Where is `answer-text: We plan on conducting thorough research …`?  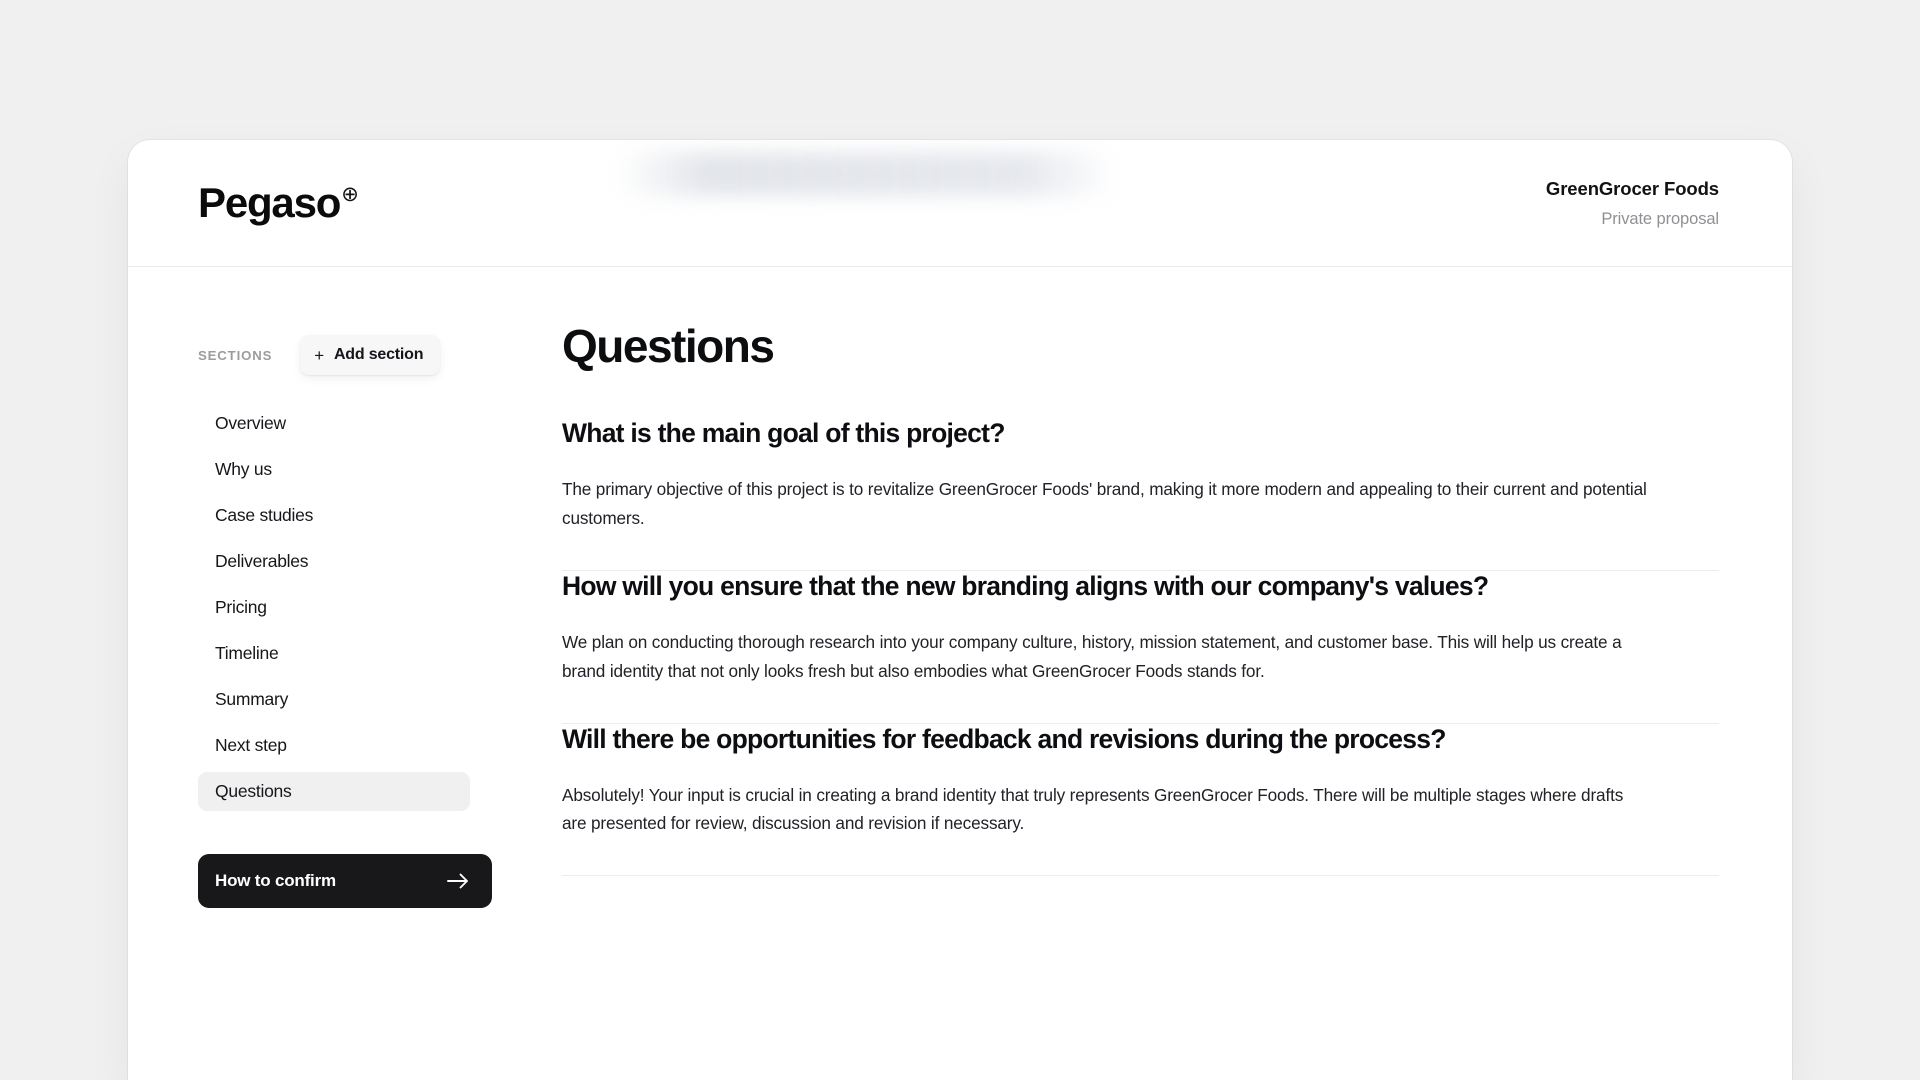
answer-text: We plan on conducting thorough research … is located at coordinates (1092, 656).